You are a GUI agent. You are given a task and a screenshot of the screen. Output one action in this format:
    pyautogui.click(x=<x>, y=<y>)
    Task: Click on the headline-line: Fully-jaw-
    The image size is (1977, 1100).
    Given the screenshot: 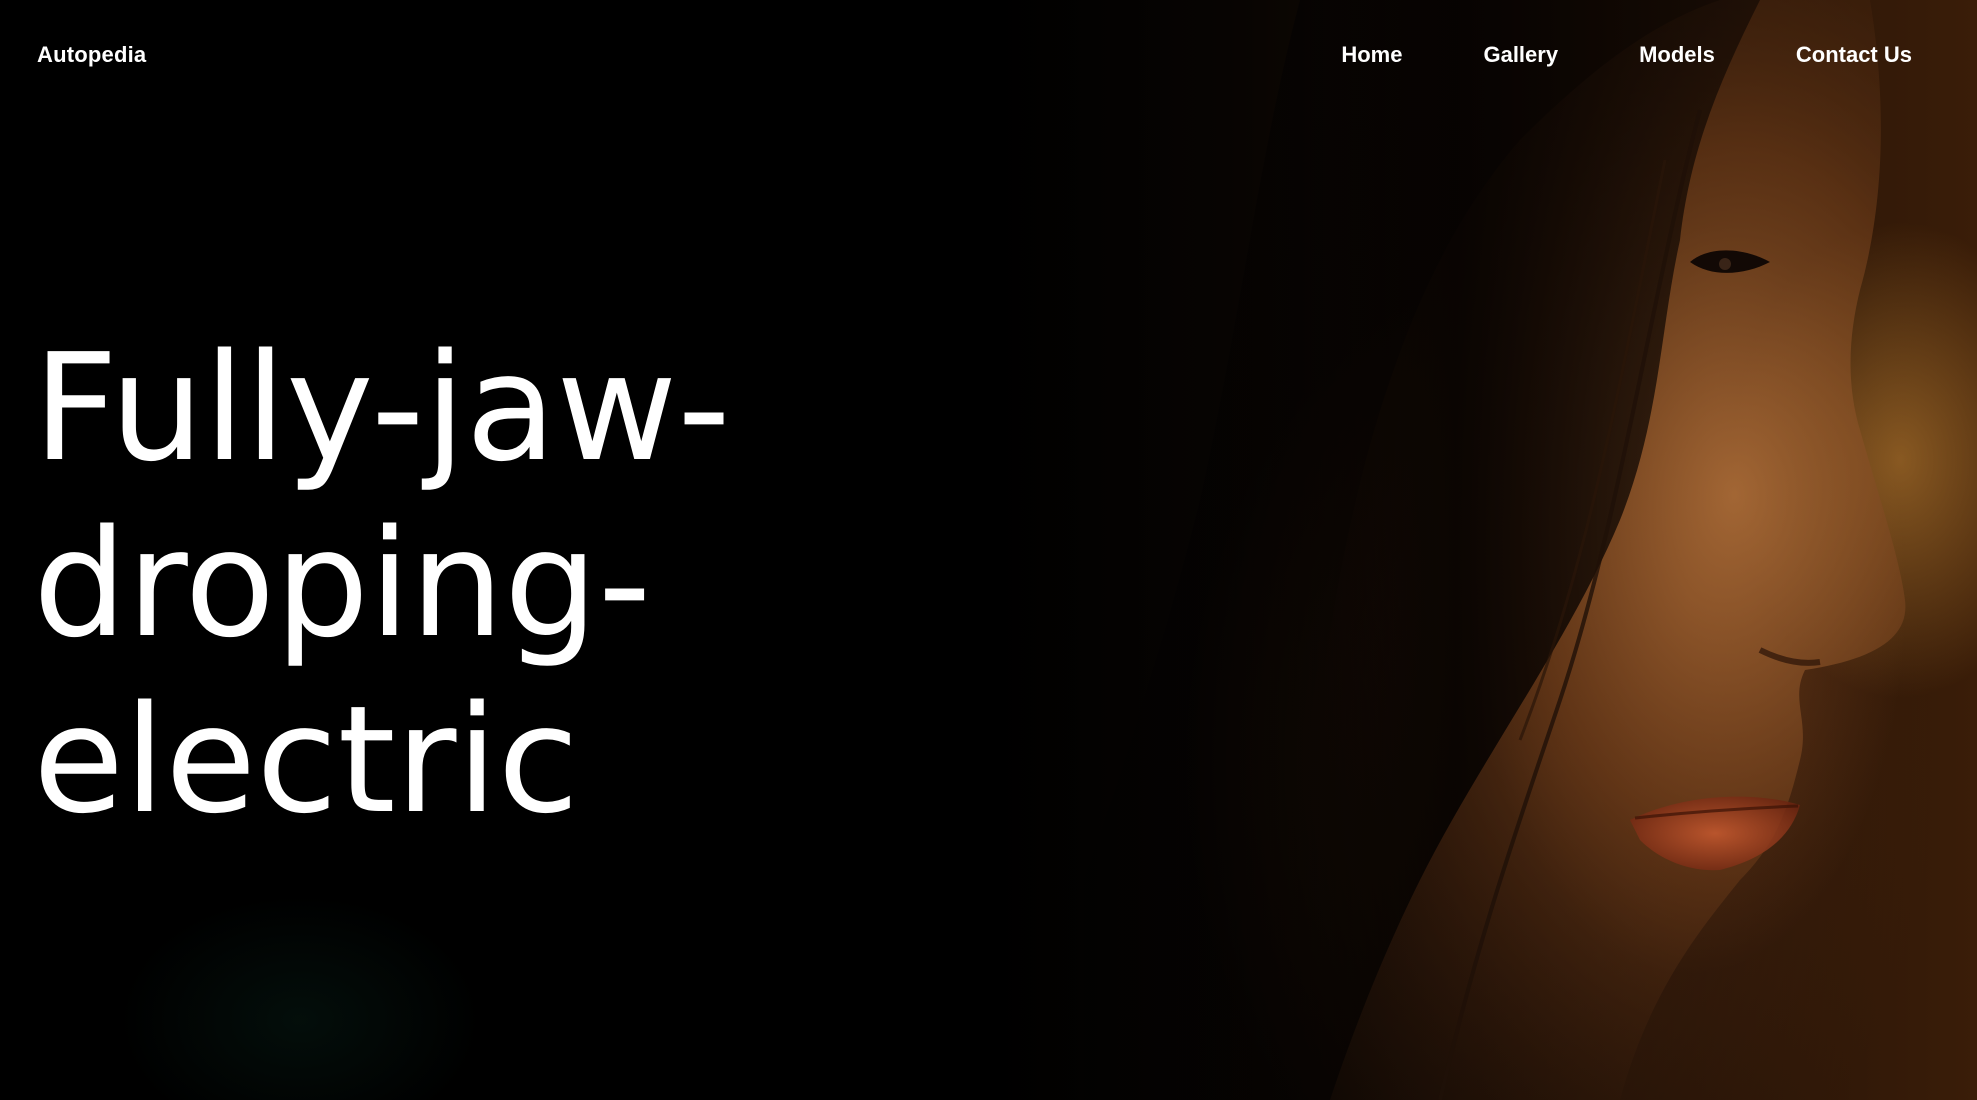 What is the action you would take?
    pyautogui.click(x=382, y=408)
    